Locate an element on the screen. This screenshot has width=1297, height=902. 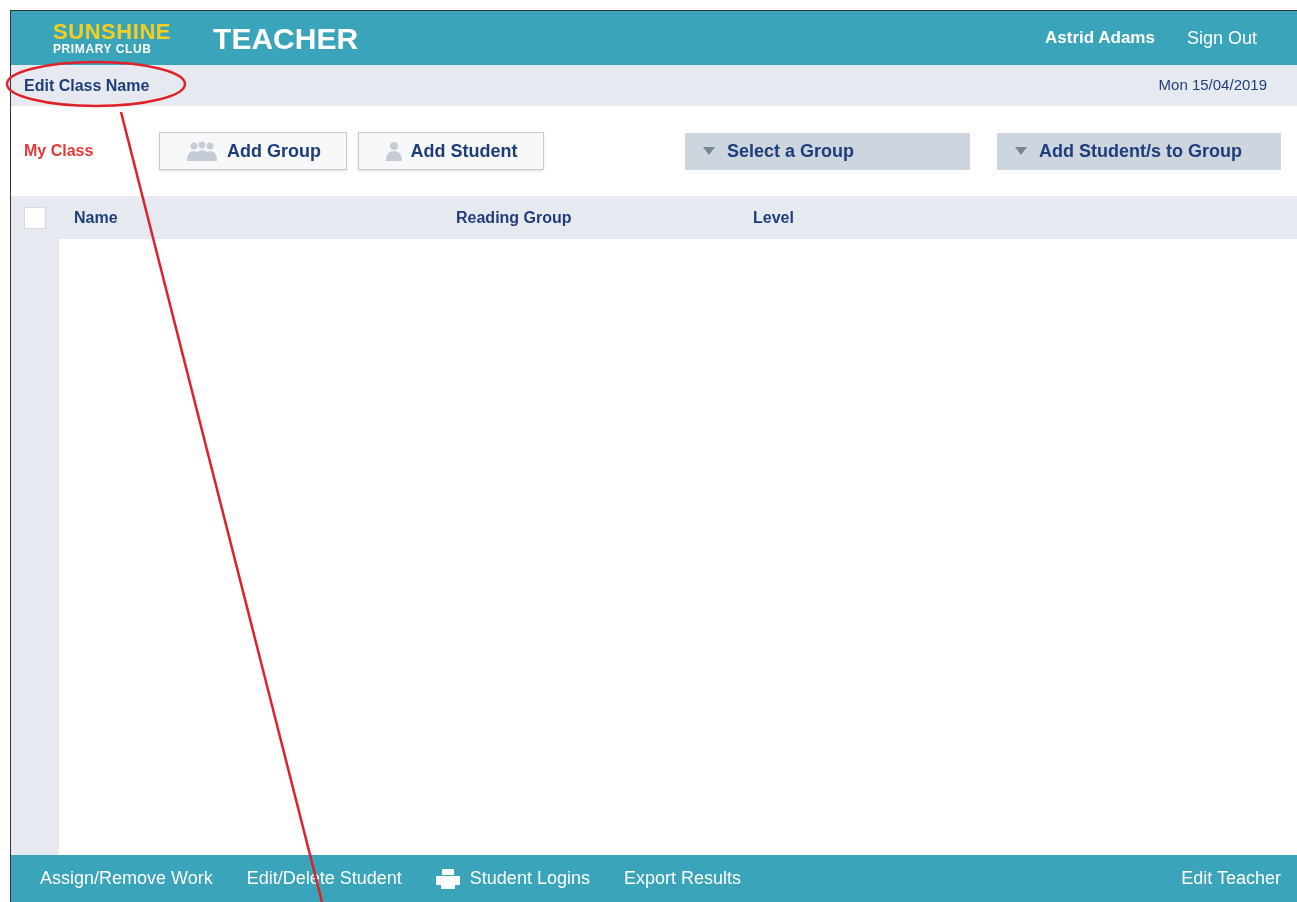
people-icon is located at coordinates (202, 151).